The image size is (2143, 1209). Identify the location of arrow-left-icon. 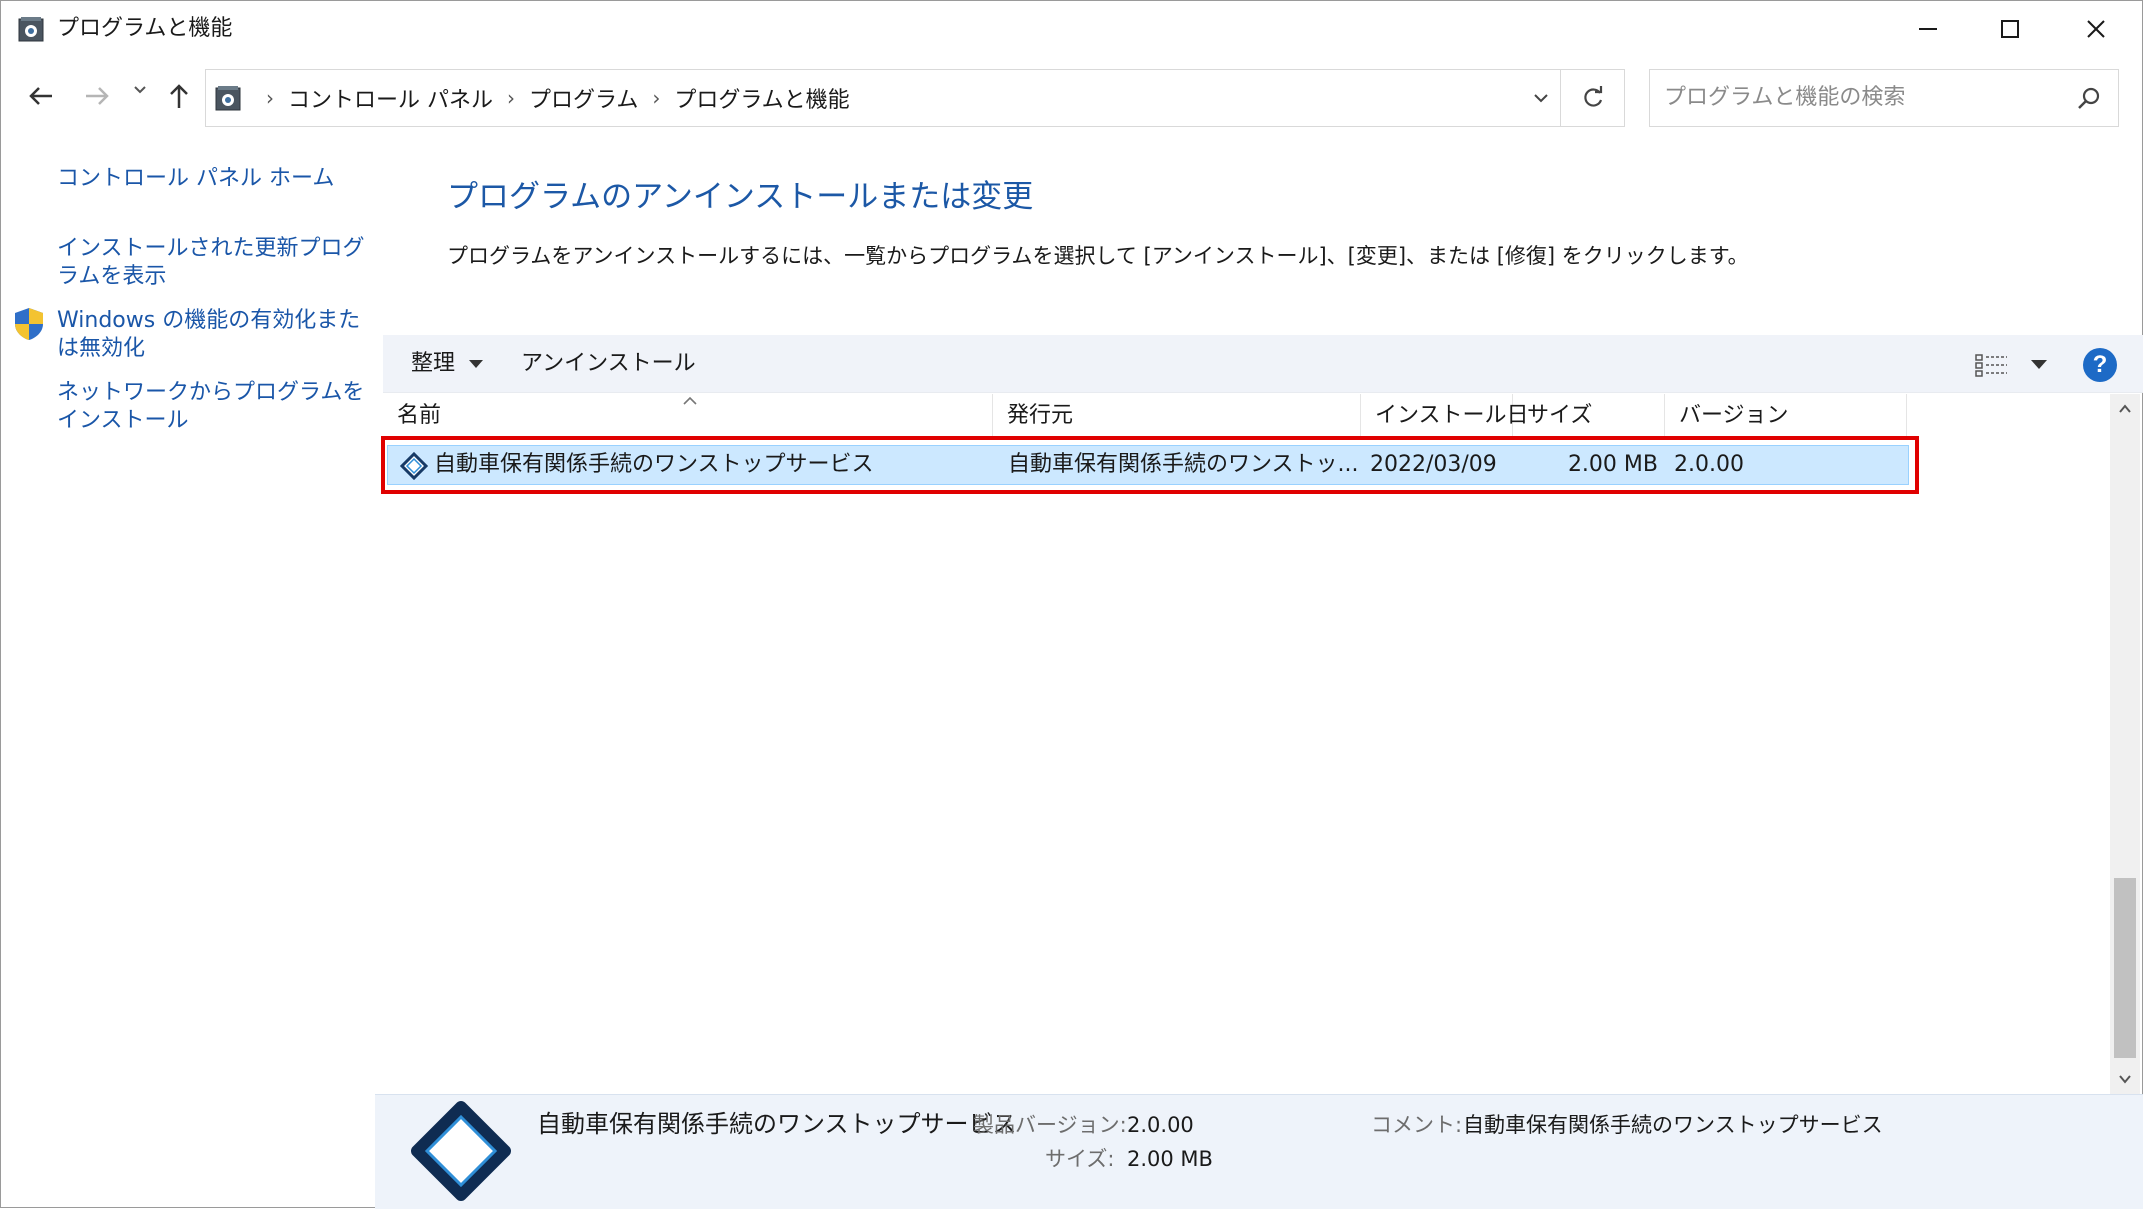
(40, 96).